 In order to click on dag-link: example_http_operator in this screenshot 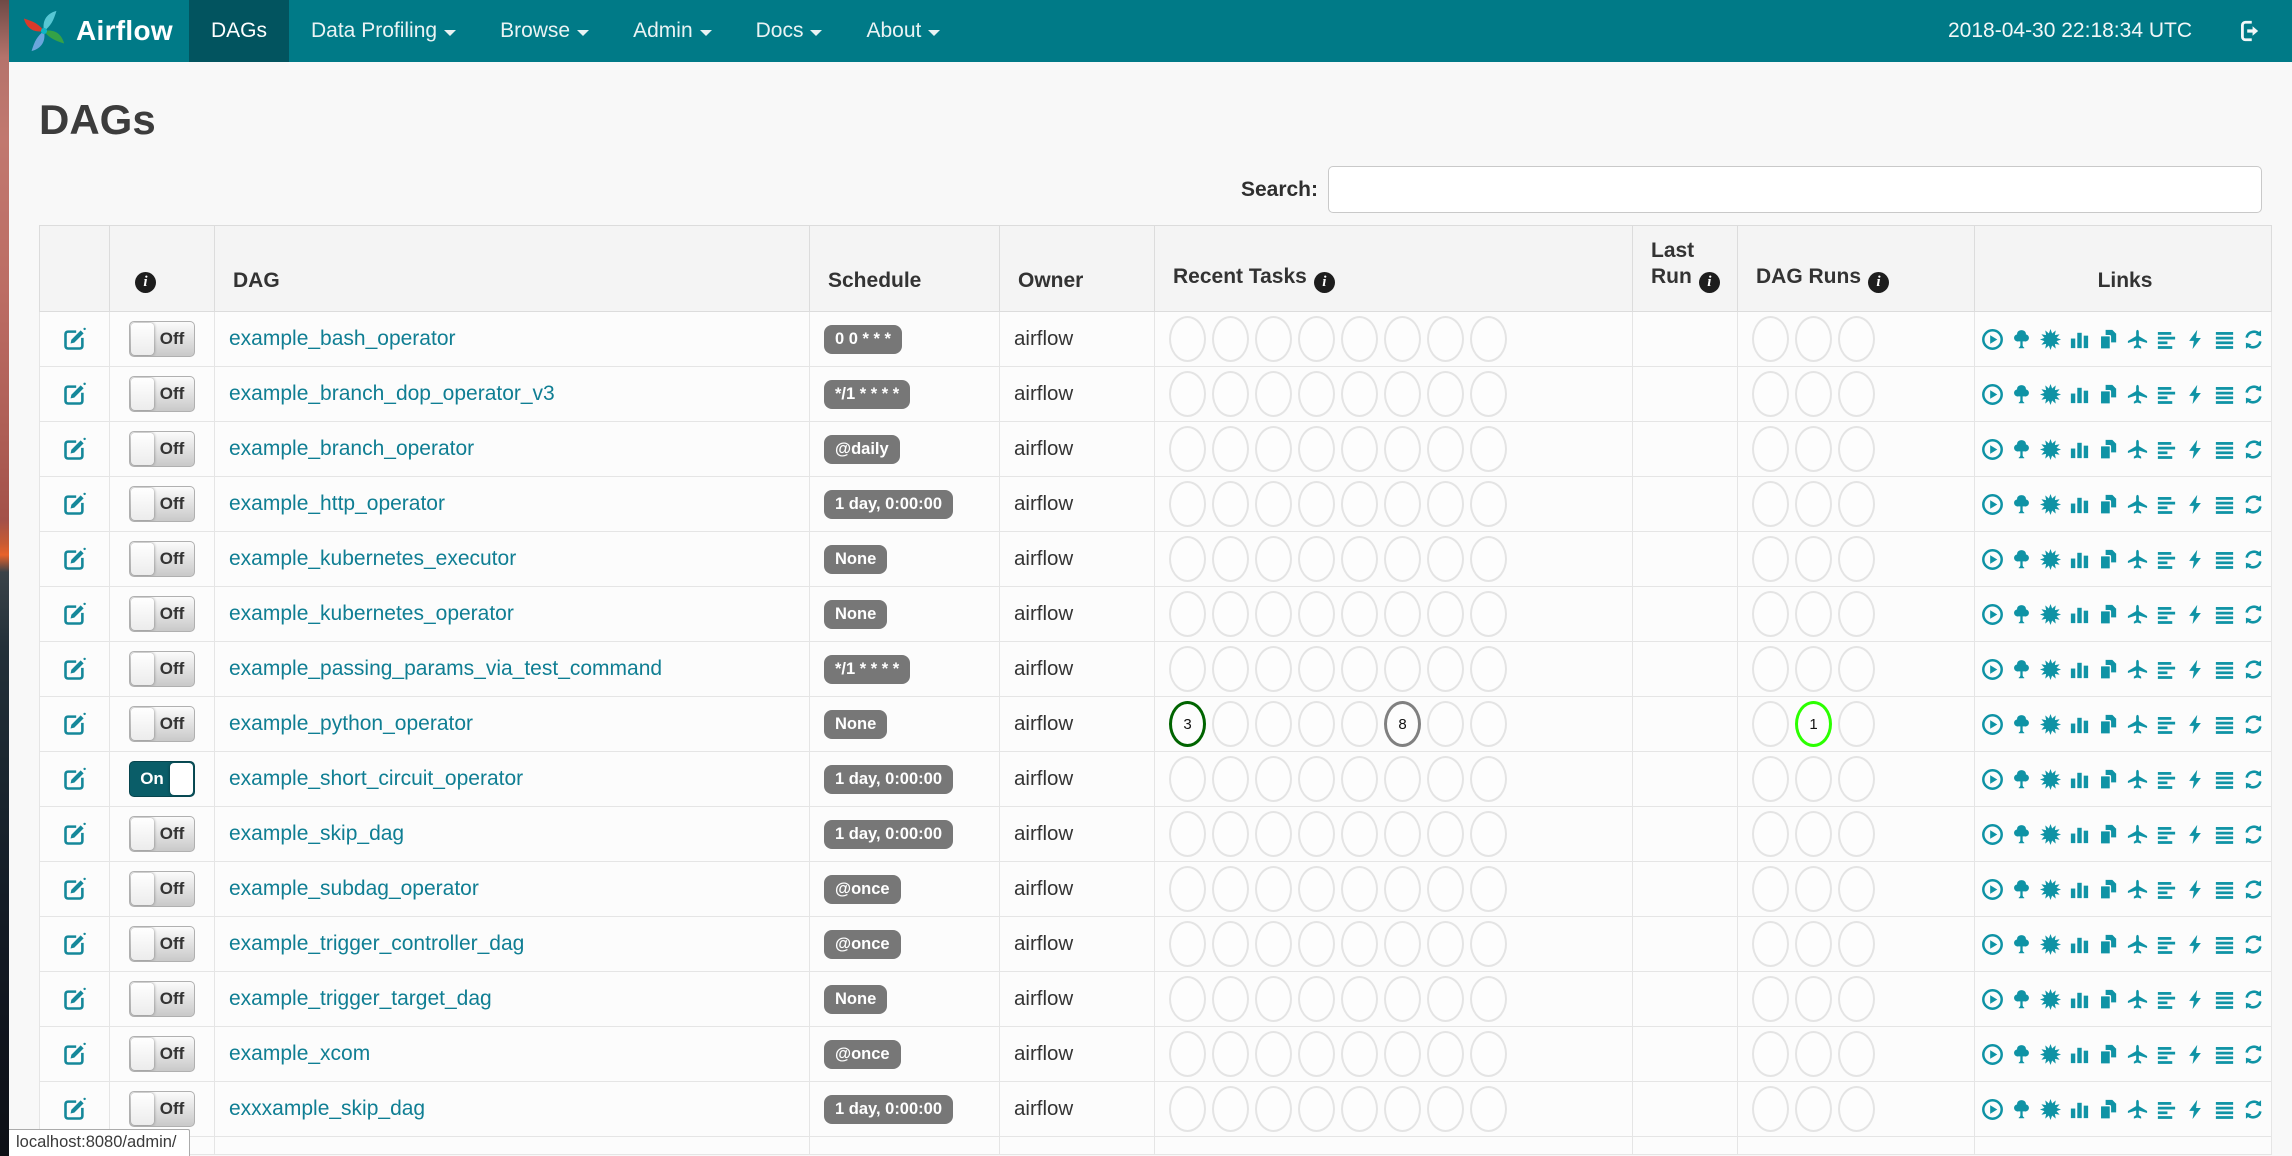, I will do `click(337, 503)`.